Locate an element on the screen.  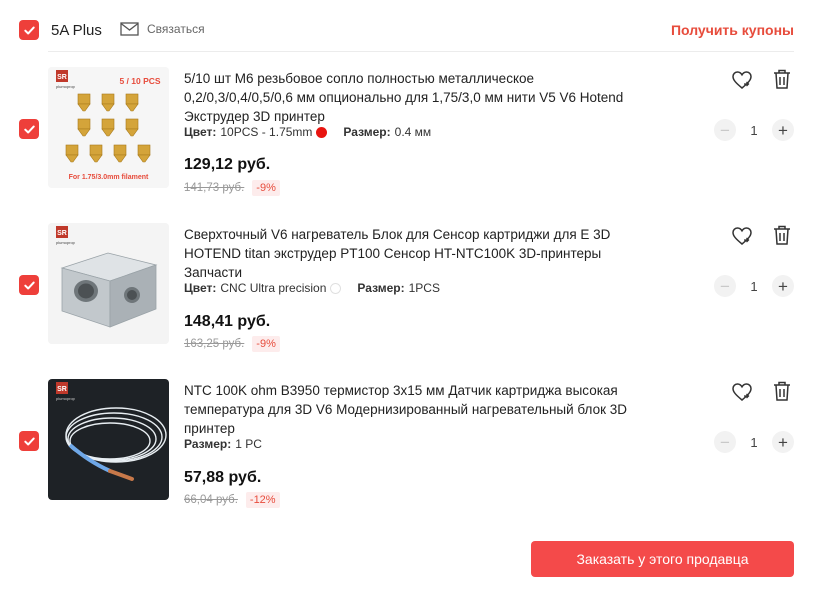
header-divider is located at coordinates (421, 51).